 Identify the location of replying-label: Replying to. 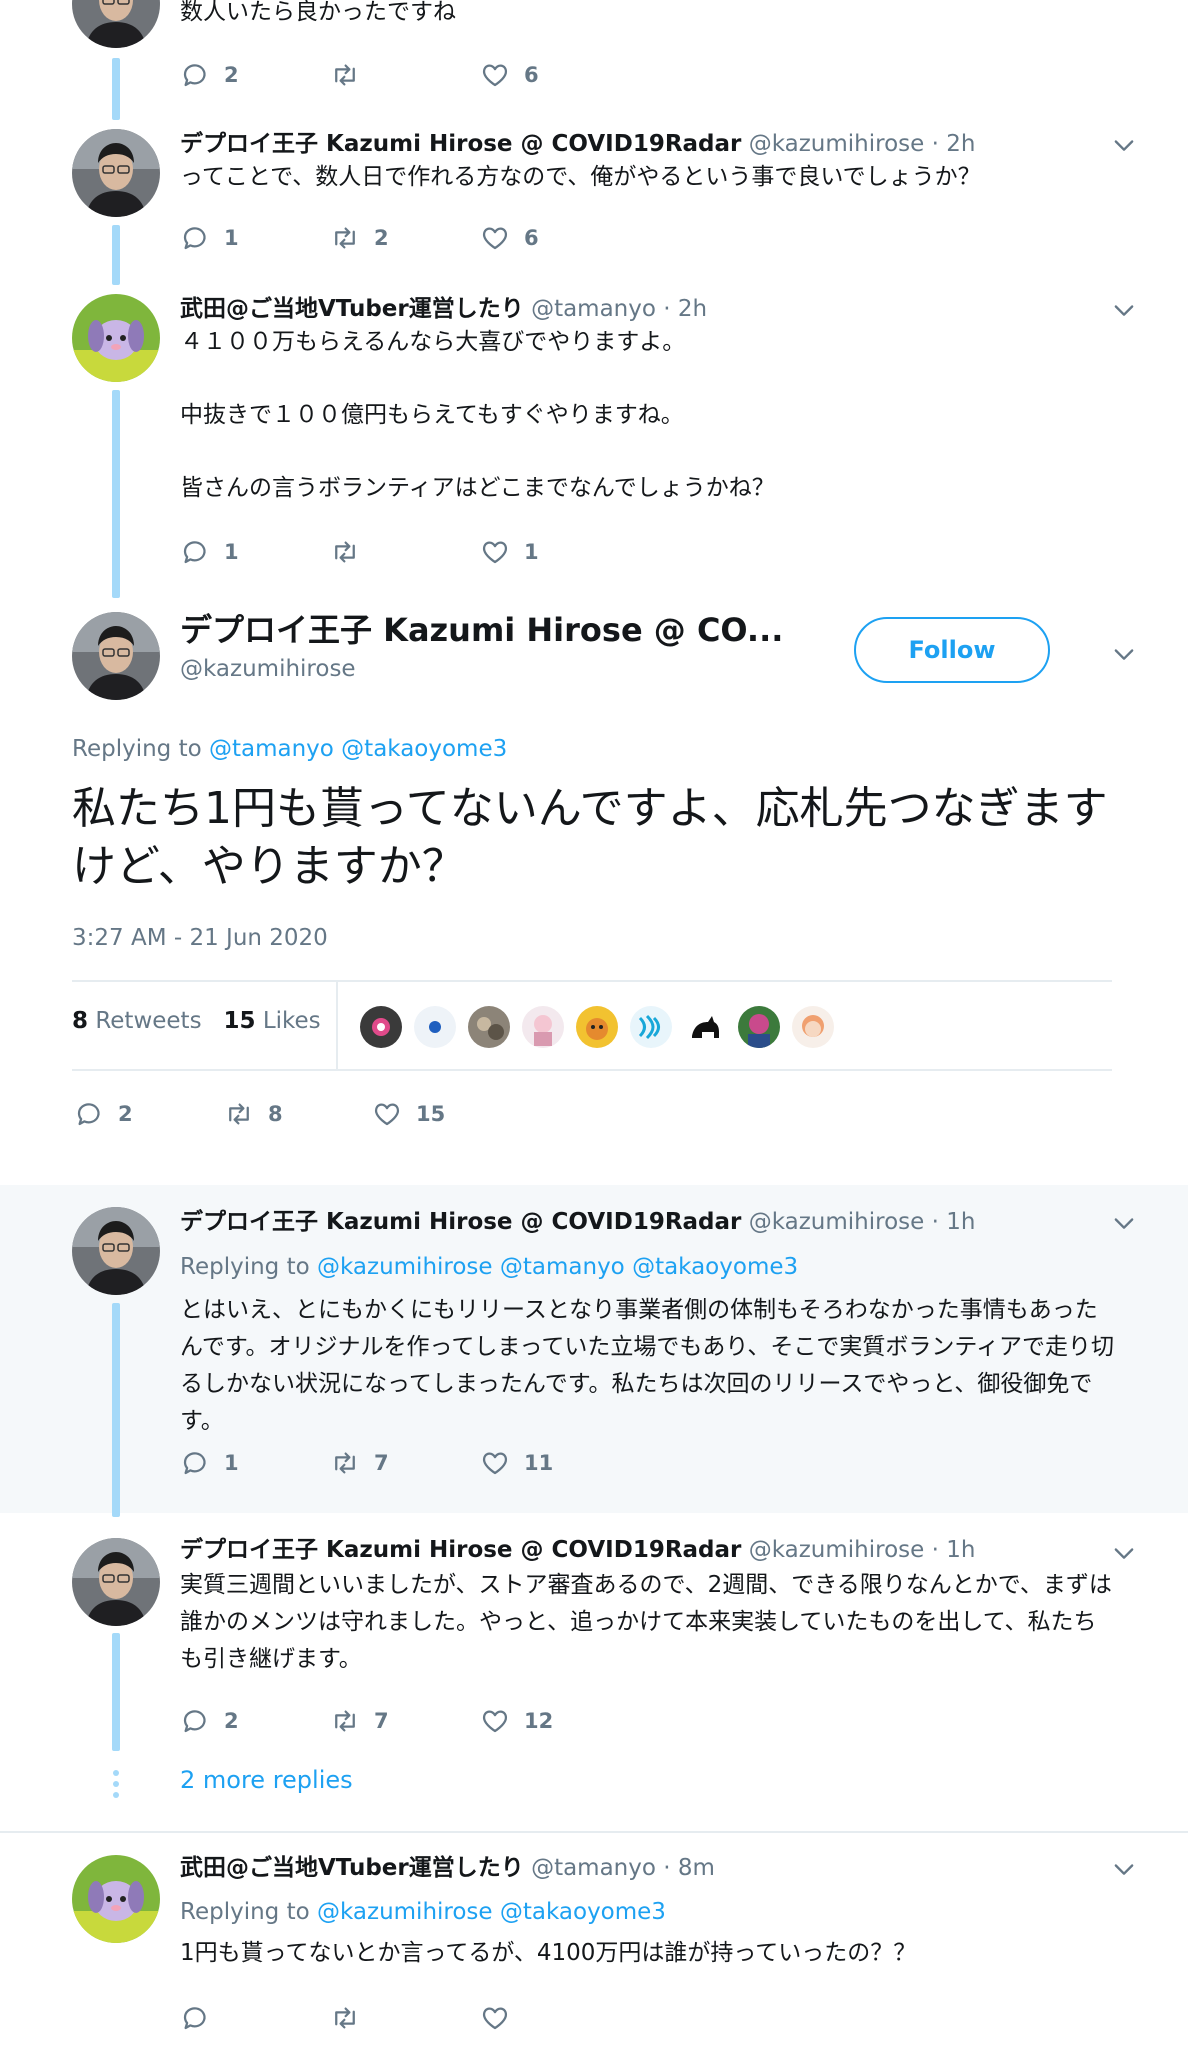
(245, 1267).